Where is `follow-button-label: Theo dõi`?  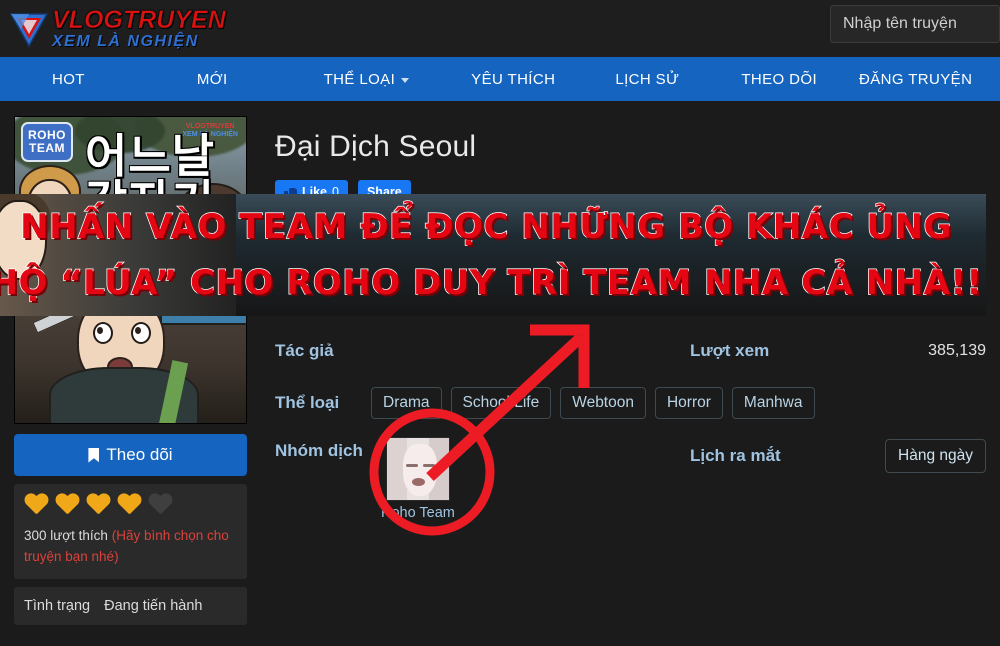
follow-button-label: Theo dõi is located at coordinates (139, 454).